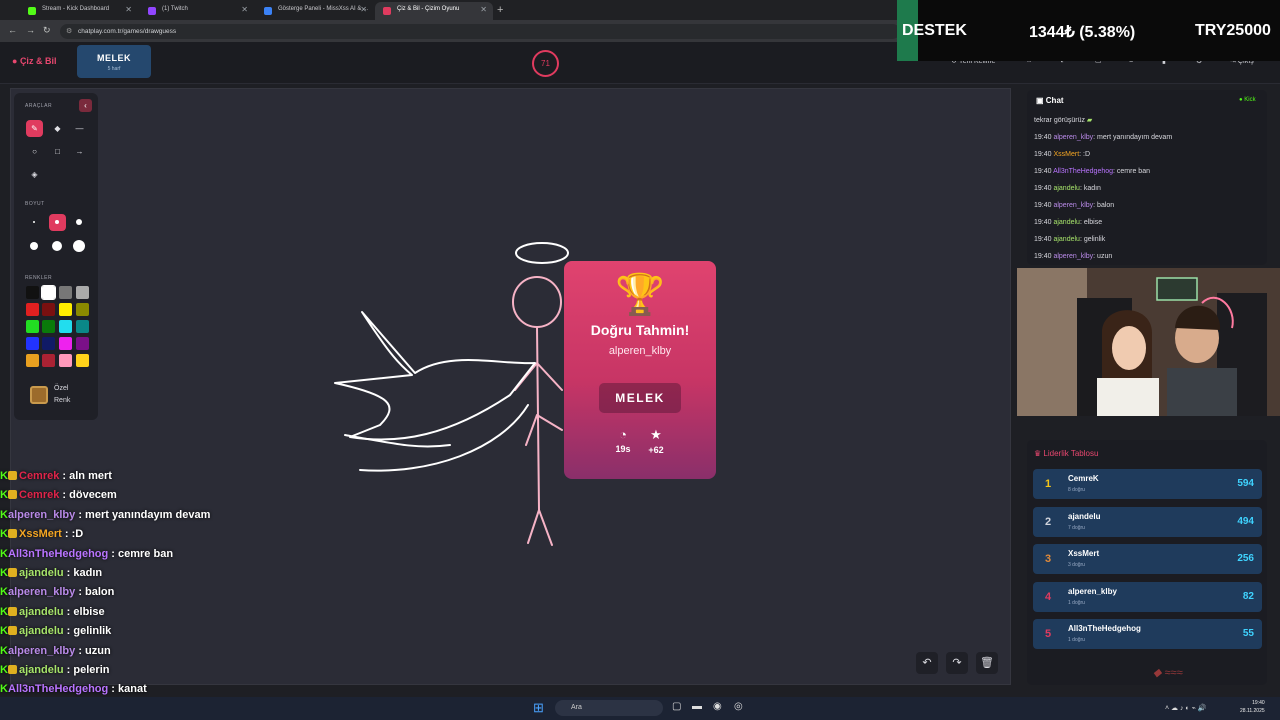 This screenshot has height=720, width=1280. Describe the element at coordinates (1168, 673) in the screenshot. I see `brand-watermark-logo: ◆ ≈≈≈` at that location.